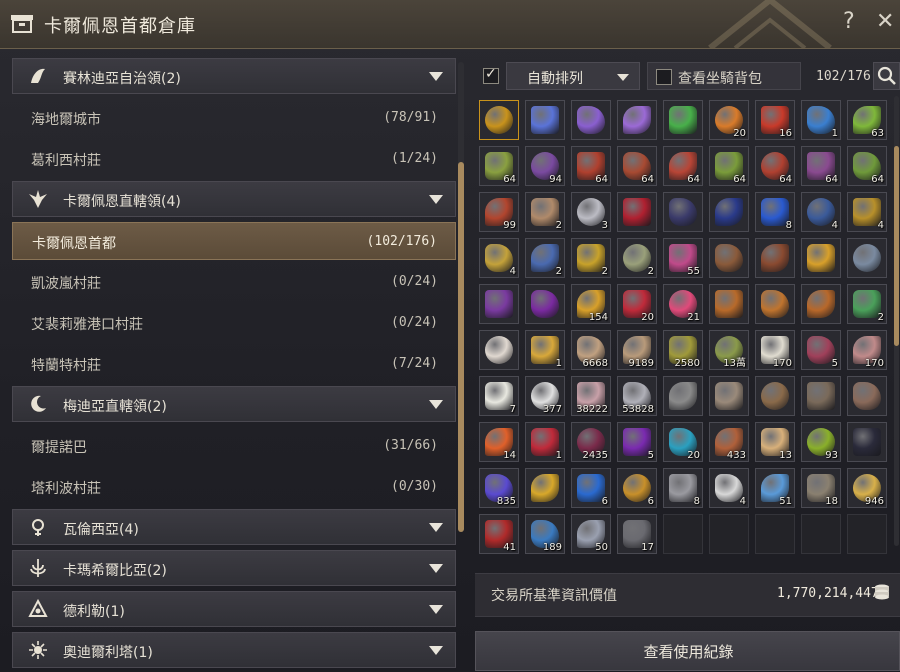  I want to click on region-header: 卡爾佩恩直轄領(4), so click(234, 199).